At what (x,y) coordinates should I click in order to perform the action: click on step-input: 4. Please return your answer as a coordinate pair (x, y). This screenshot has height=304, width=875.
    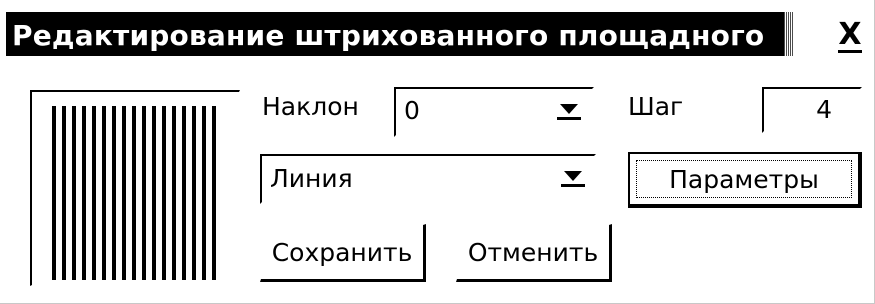
    Looking at the image, I should click on (812, 110).